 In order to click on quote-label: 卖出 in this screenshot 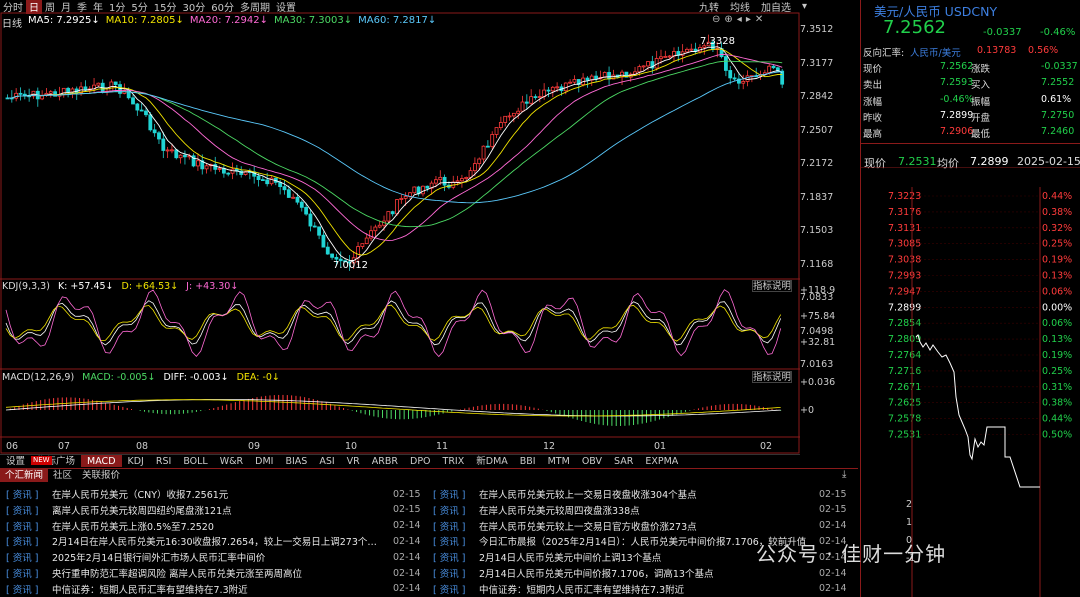, I will do `click(873, 86)`.